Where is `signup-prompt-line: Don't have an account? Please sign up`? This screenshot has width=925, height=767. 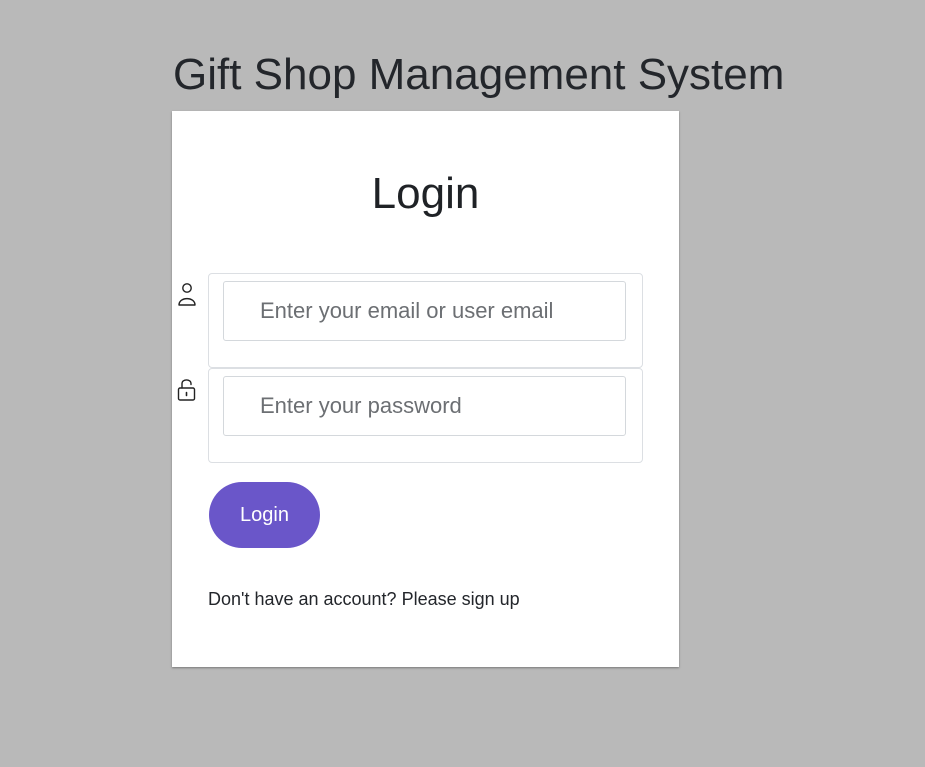 signup-prompt-line: Don't have an account? Please sign up is located at coordinates (364, 599).